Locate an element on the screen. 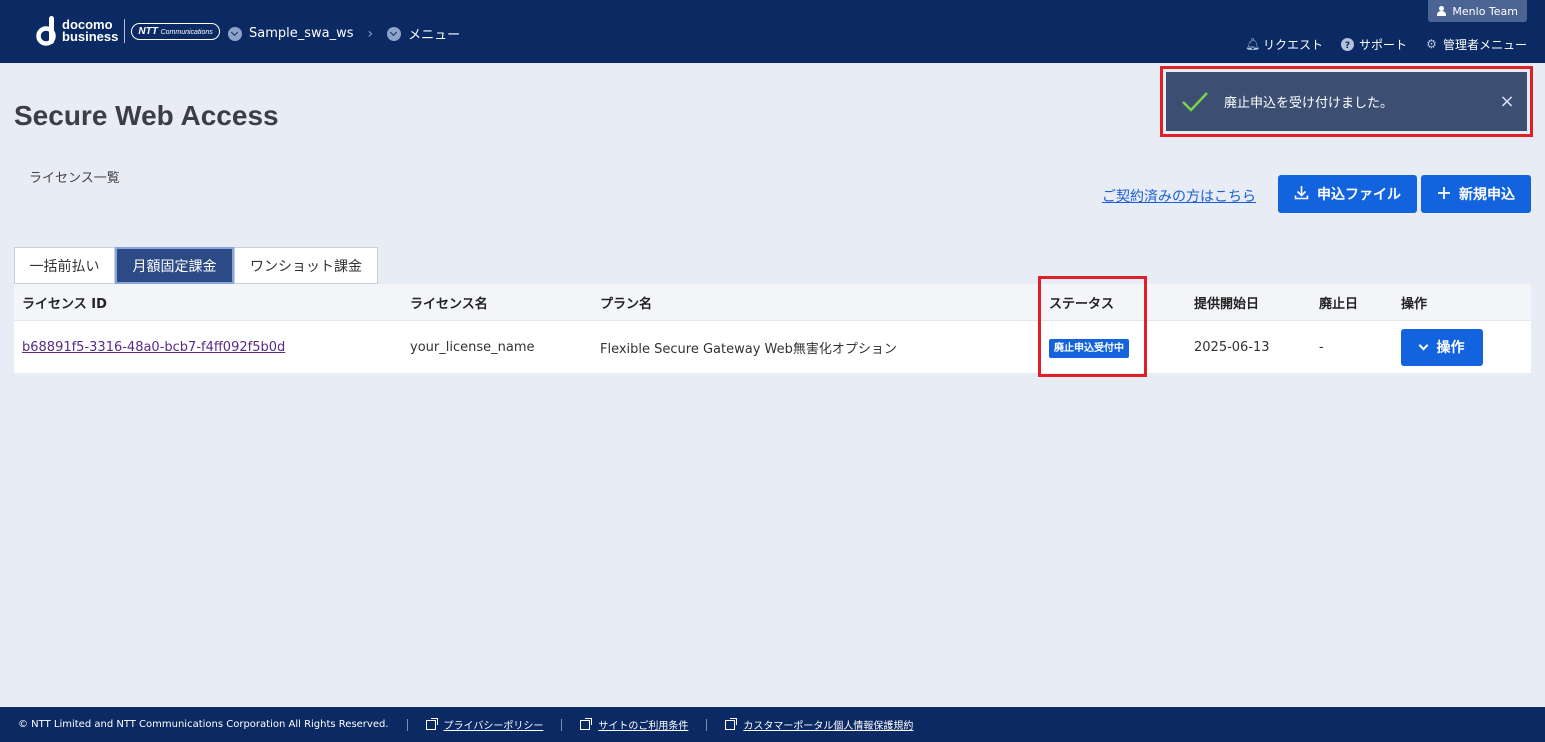 The width and height of the screenshot is (1545, 742). logo-text: docomo business is located at coordinates (90, 31).